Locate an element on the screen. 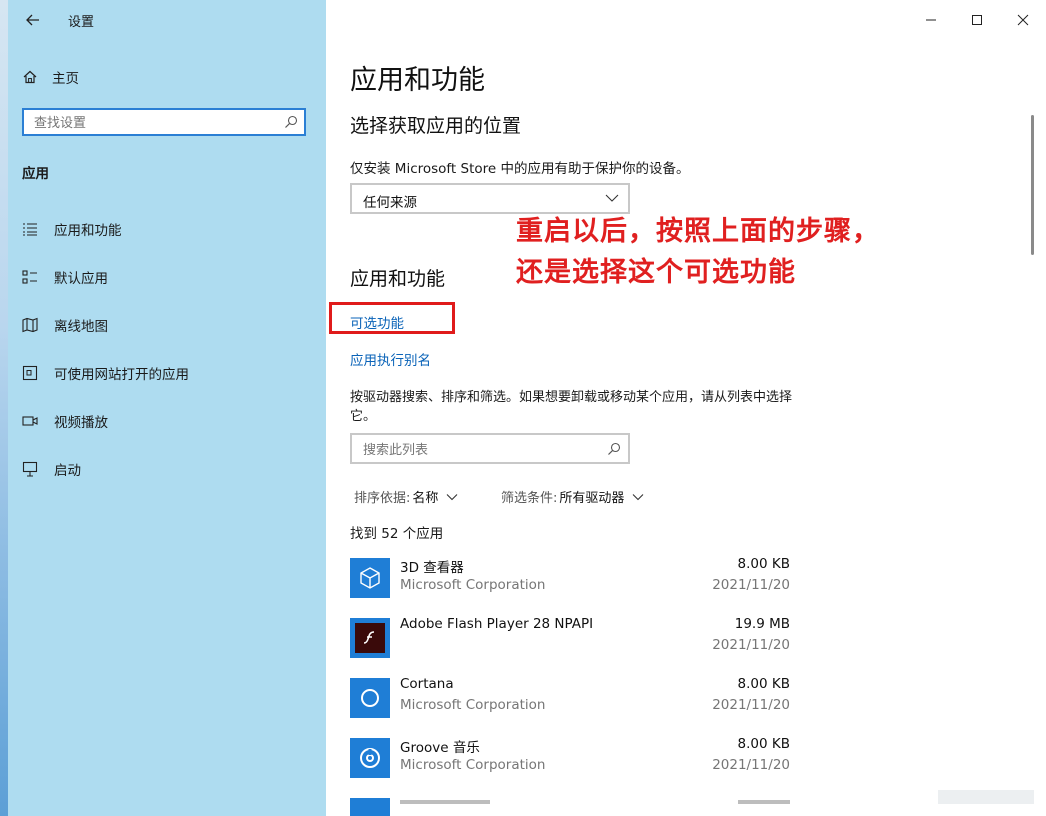 The image size is (1046, 816). startup-icon is located at coordinates (30, 469).